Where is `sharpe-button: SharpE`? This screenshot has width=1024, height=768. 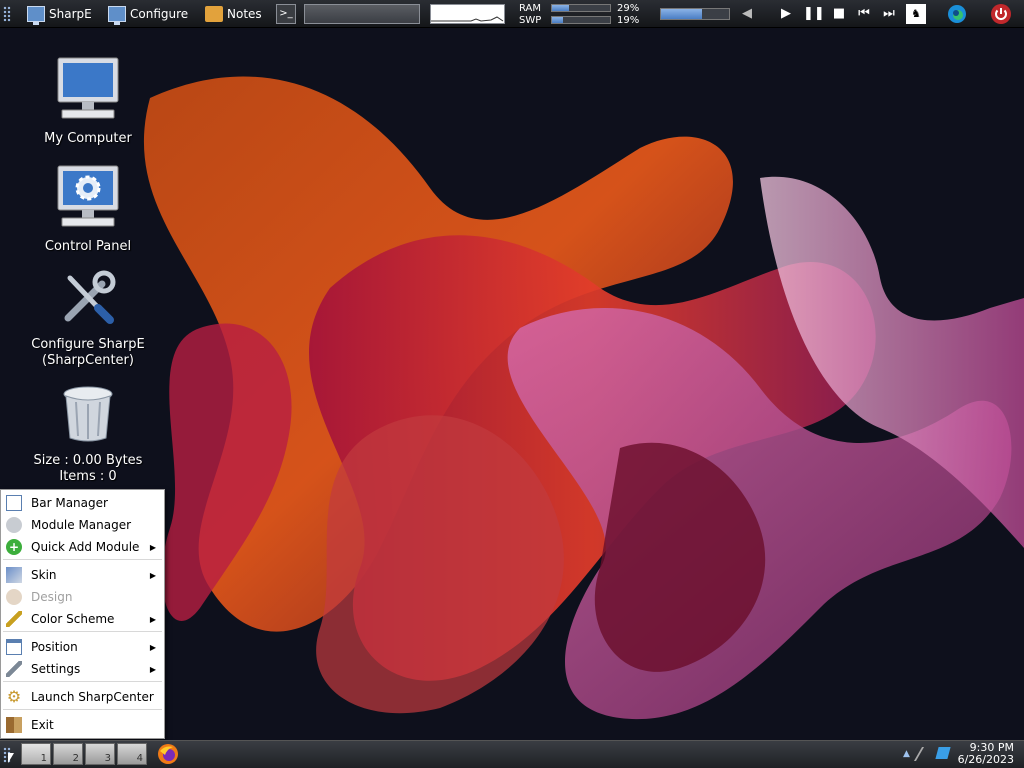
sharpe-button: SharpE is located at coordinates (59, 14).